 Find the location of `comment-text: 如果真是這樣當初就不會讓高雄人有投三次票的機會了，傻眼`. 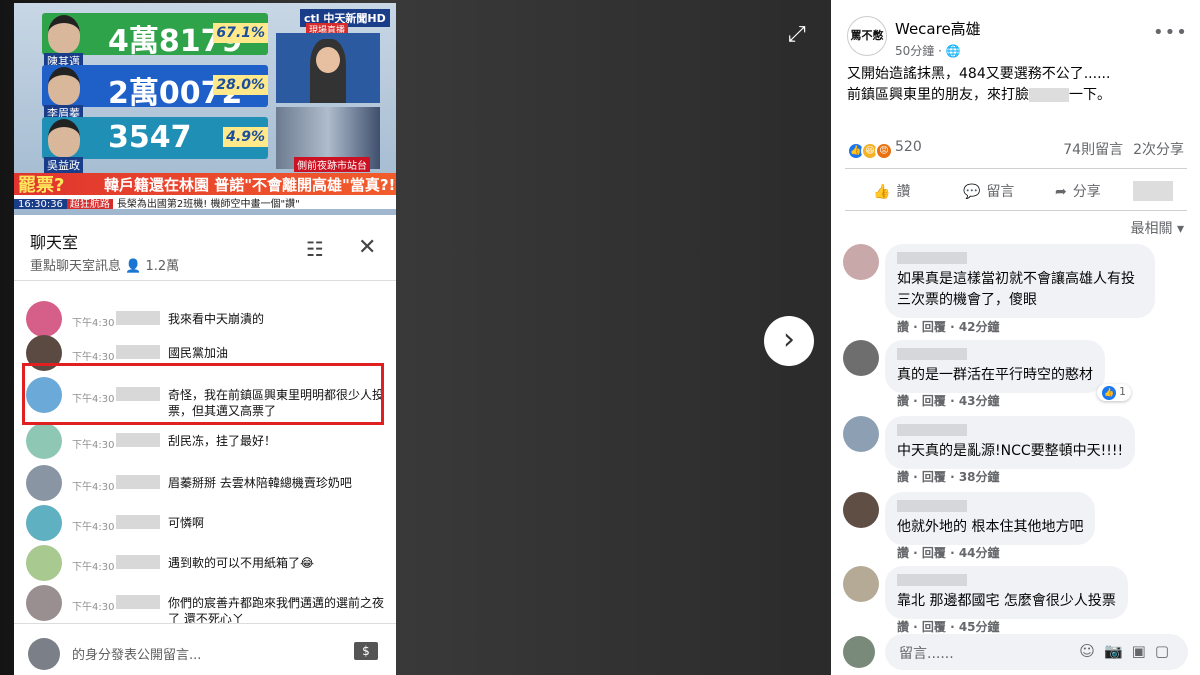

comment-text: 如果真是這樣當初就不會讓高雄人有投三次票的機會了，傻眼 is located at coordinates (1016, 289).